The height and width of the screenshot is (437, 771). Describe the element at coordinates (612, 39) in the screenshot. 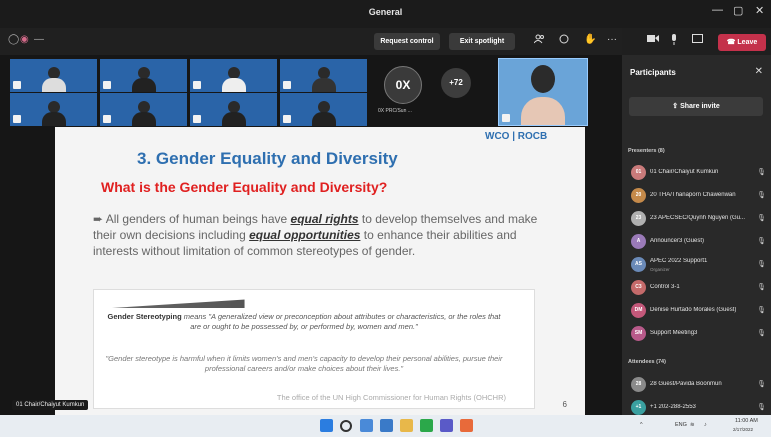

I see `more-icon: ···` at that location.